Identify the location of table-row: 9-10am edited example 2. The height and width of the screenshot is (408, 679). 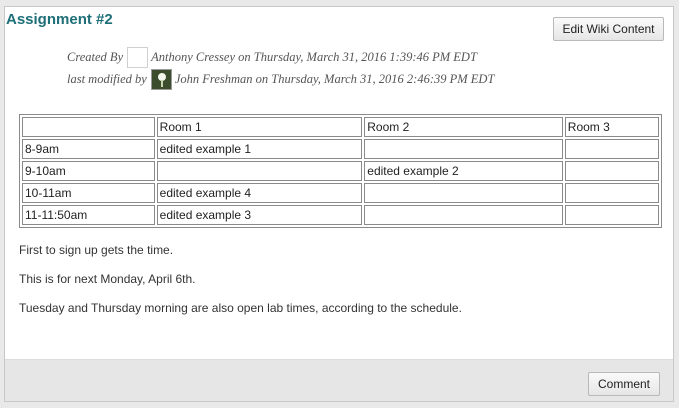
(340, 171).